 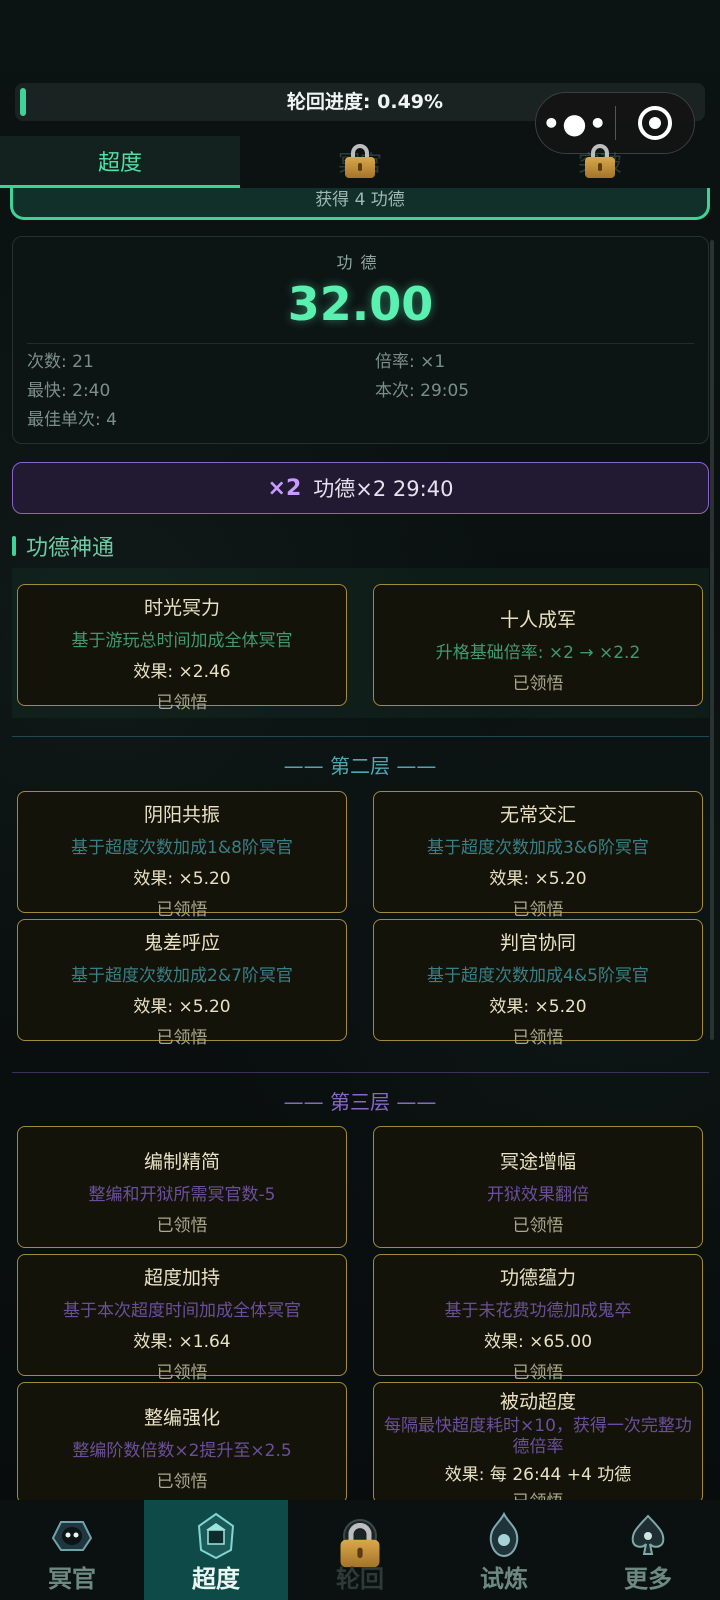 I want to click on nav-chaodu: 超度, so click(x=216, y=1550).